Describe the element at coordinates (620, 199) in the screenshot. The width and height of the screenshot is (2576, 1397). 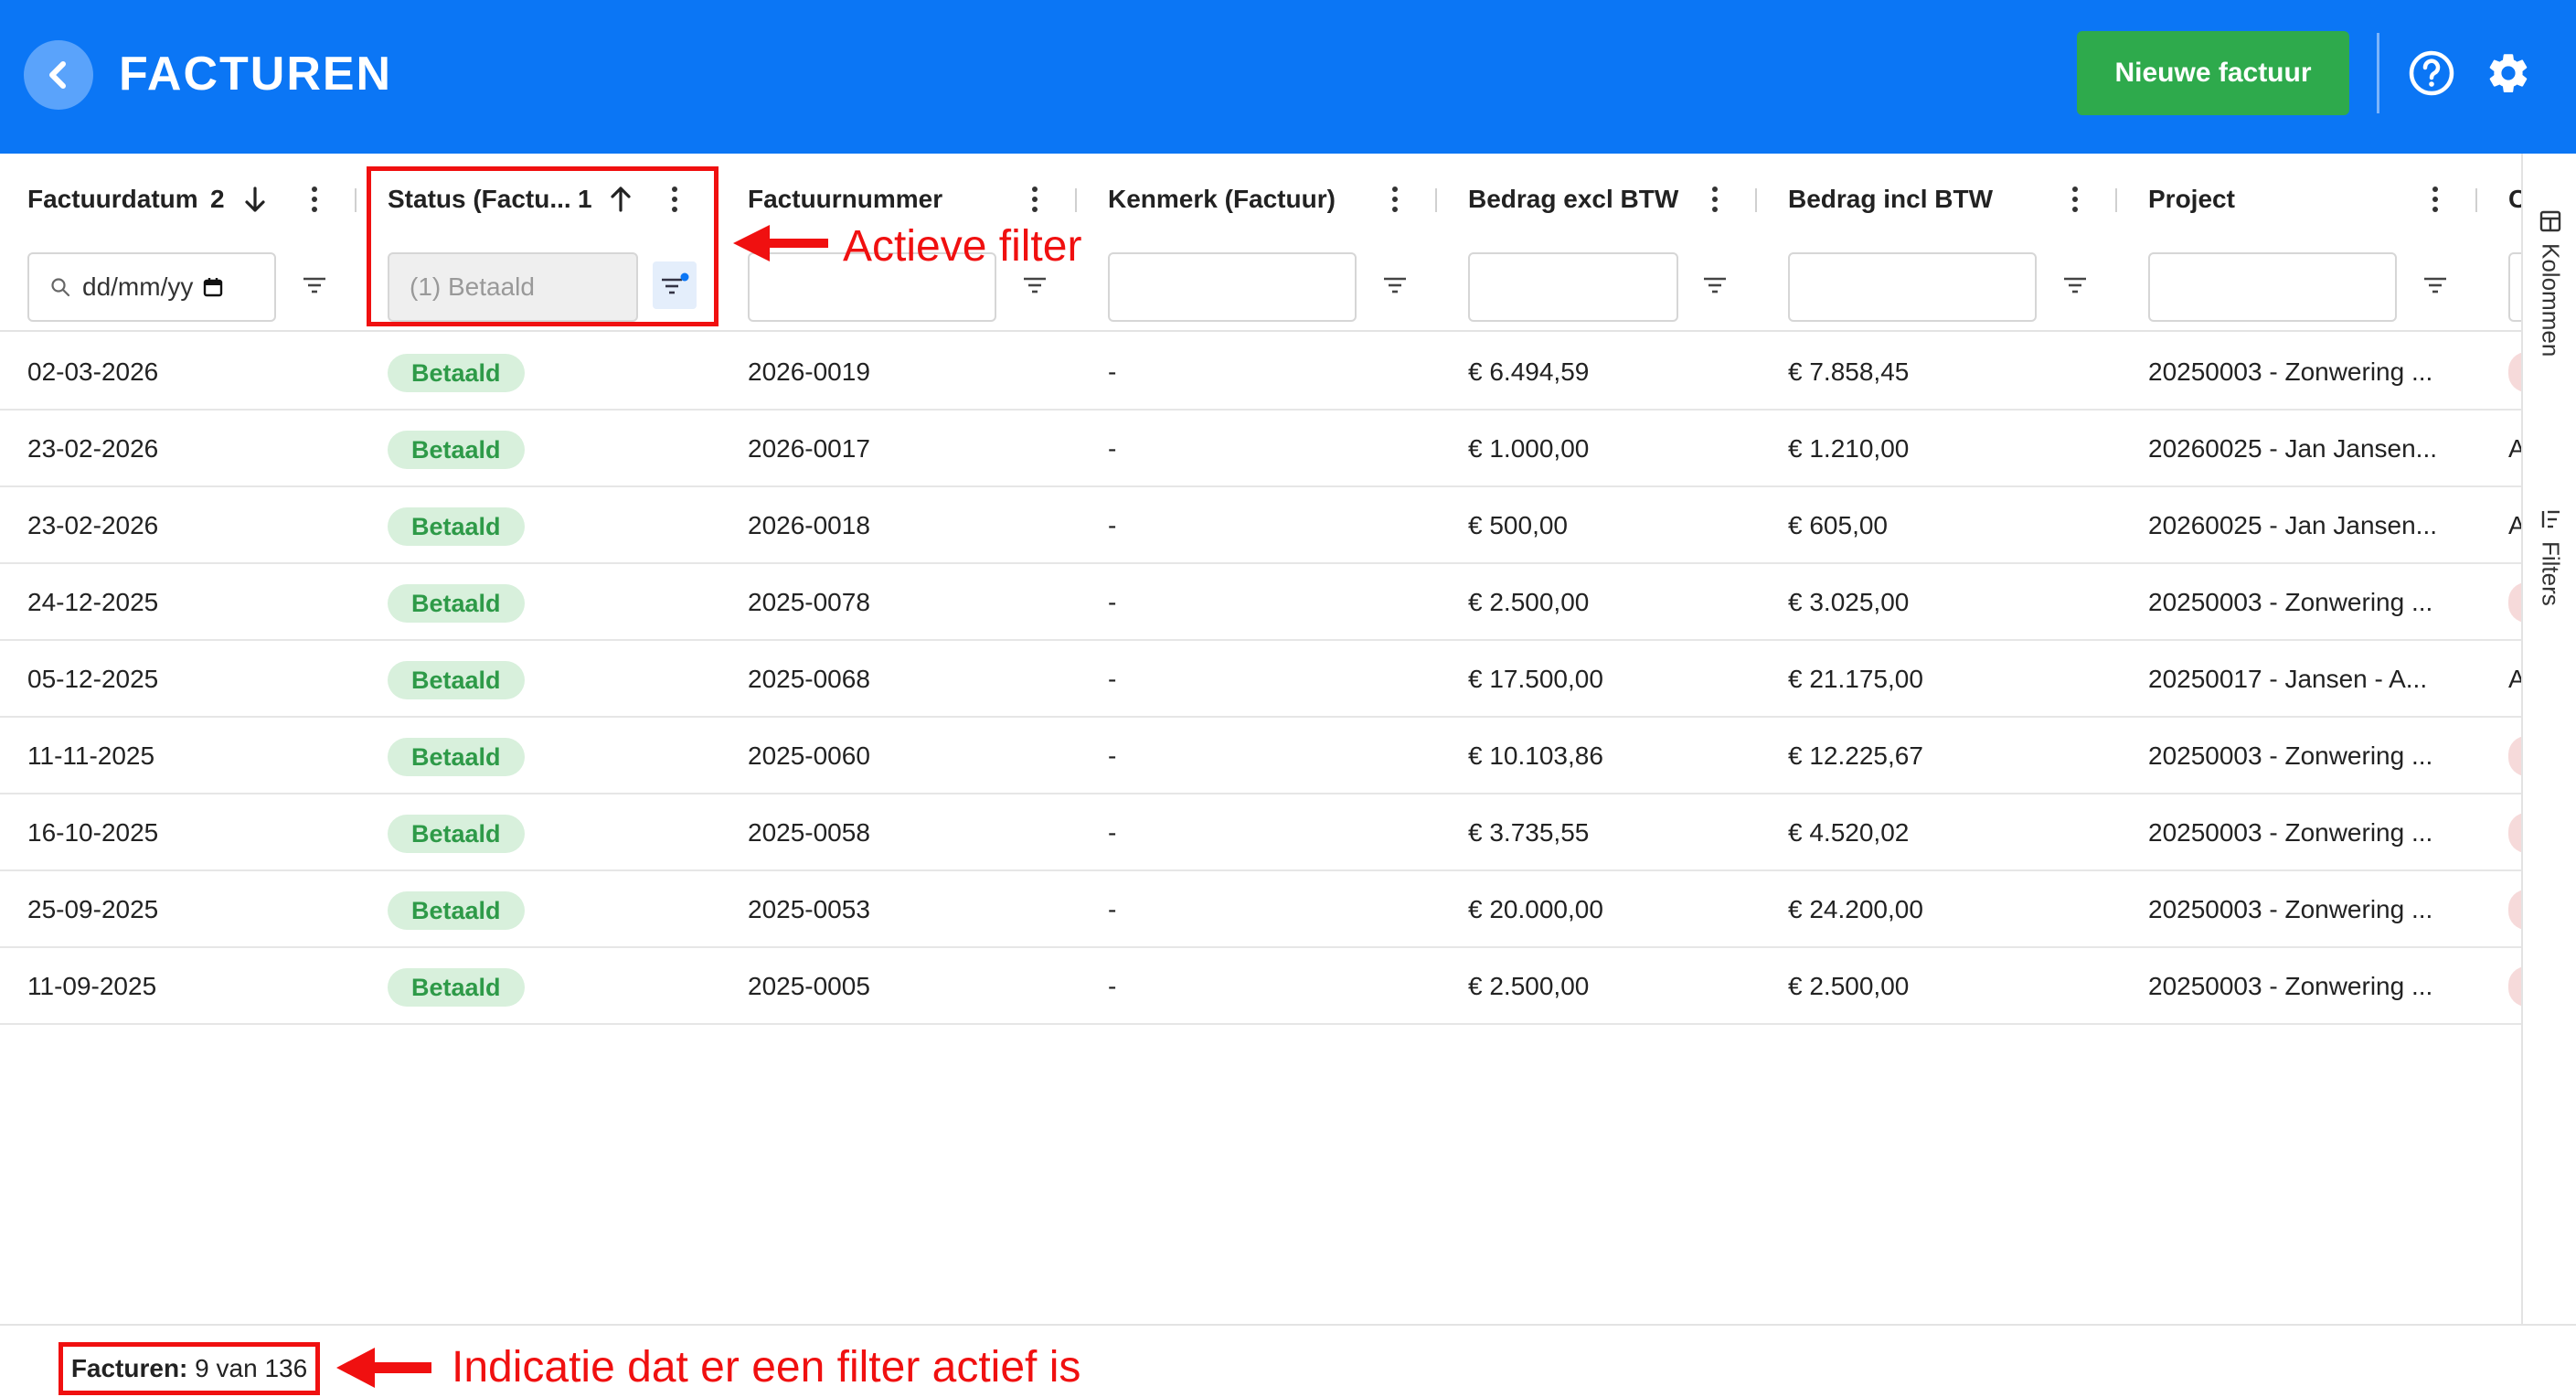
I see `arrow-up-icon` at that location.